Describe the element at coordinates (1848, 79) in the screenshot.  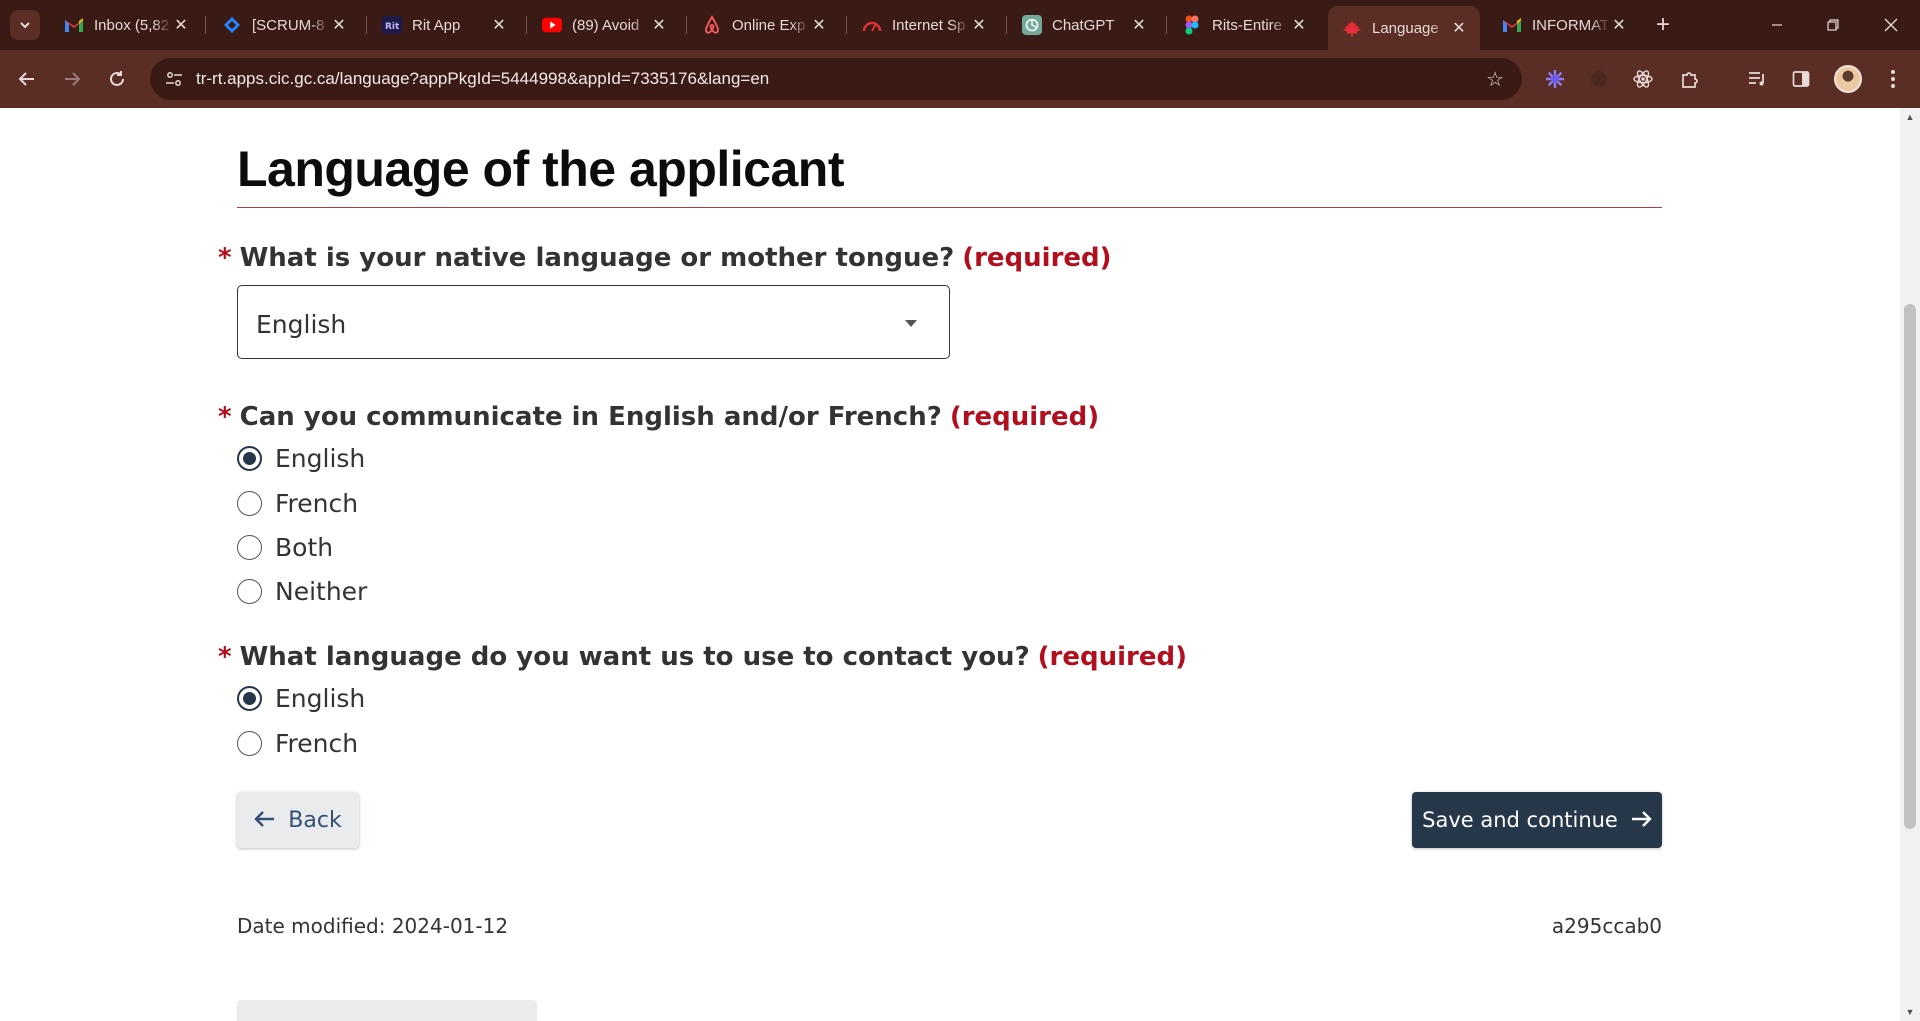
I see `profile-avatar` at that location.